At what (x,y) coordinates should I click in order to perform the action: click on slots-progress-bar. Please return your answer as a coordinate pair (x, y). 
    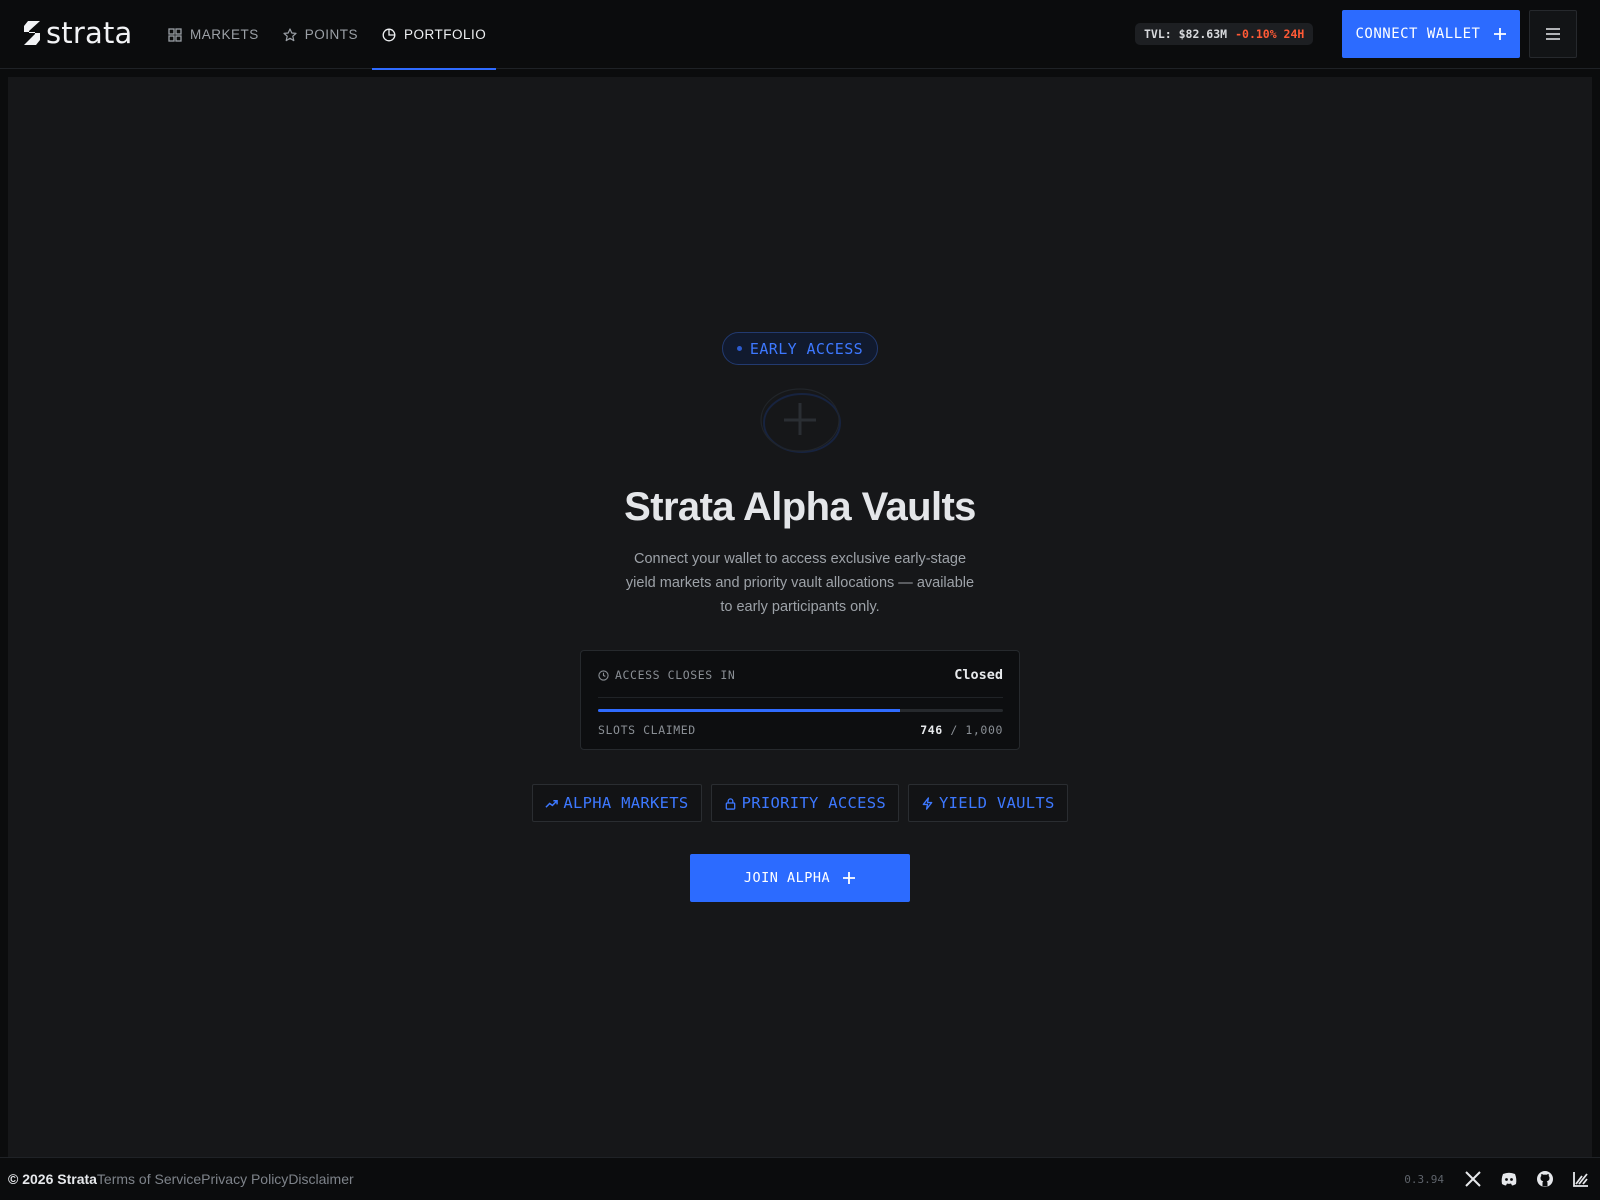
    Looking at the image, I should click on (800, 710).